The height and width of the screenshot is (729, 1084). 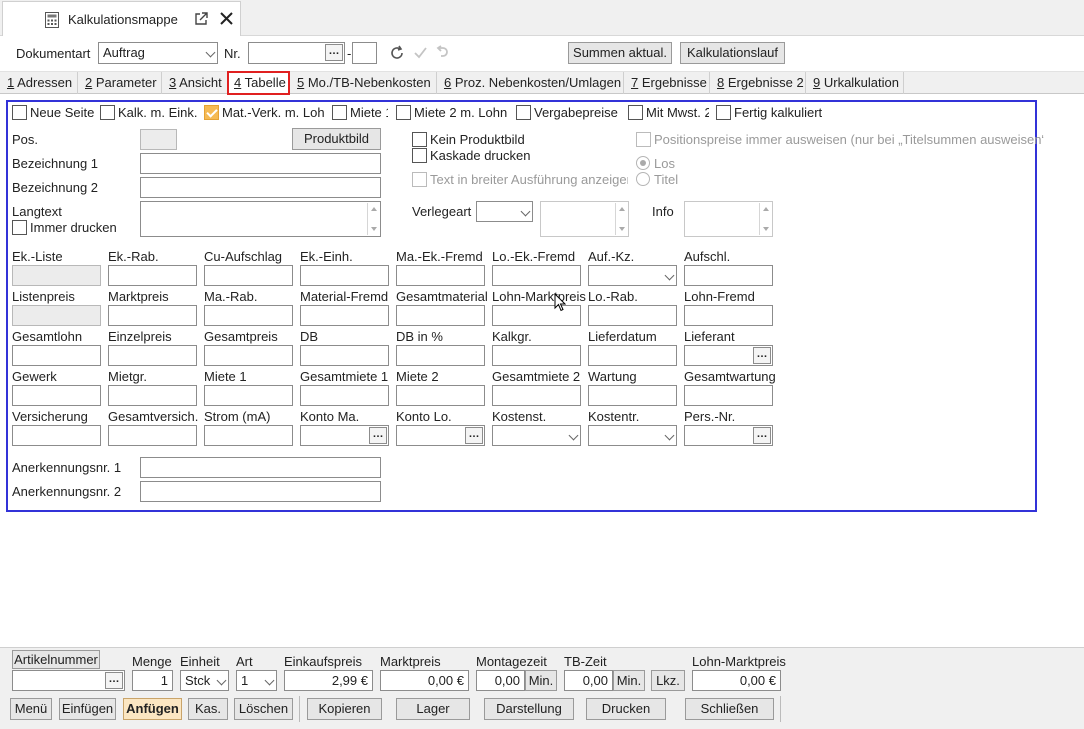 I want to click on undo-icon, so click(x=442, y=53).